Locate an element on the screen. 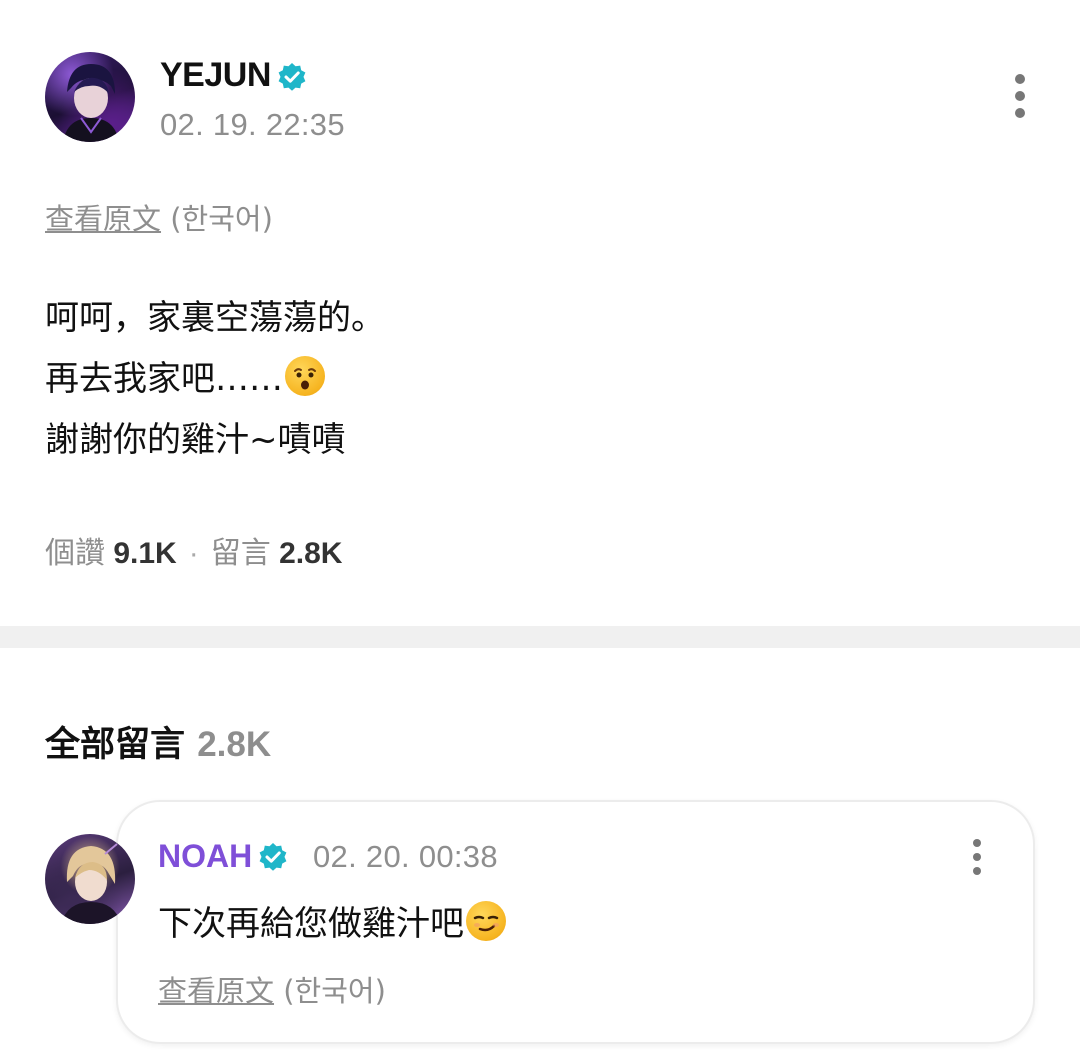 This screenshot has height=1061, width=1080. comment-text: 下次再給您做雞汁吧 is located at coordinates (332, 920).